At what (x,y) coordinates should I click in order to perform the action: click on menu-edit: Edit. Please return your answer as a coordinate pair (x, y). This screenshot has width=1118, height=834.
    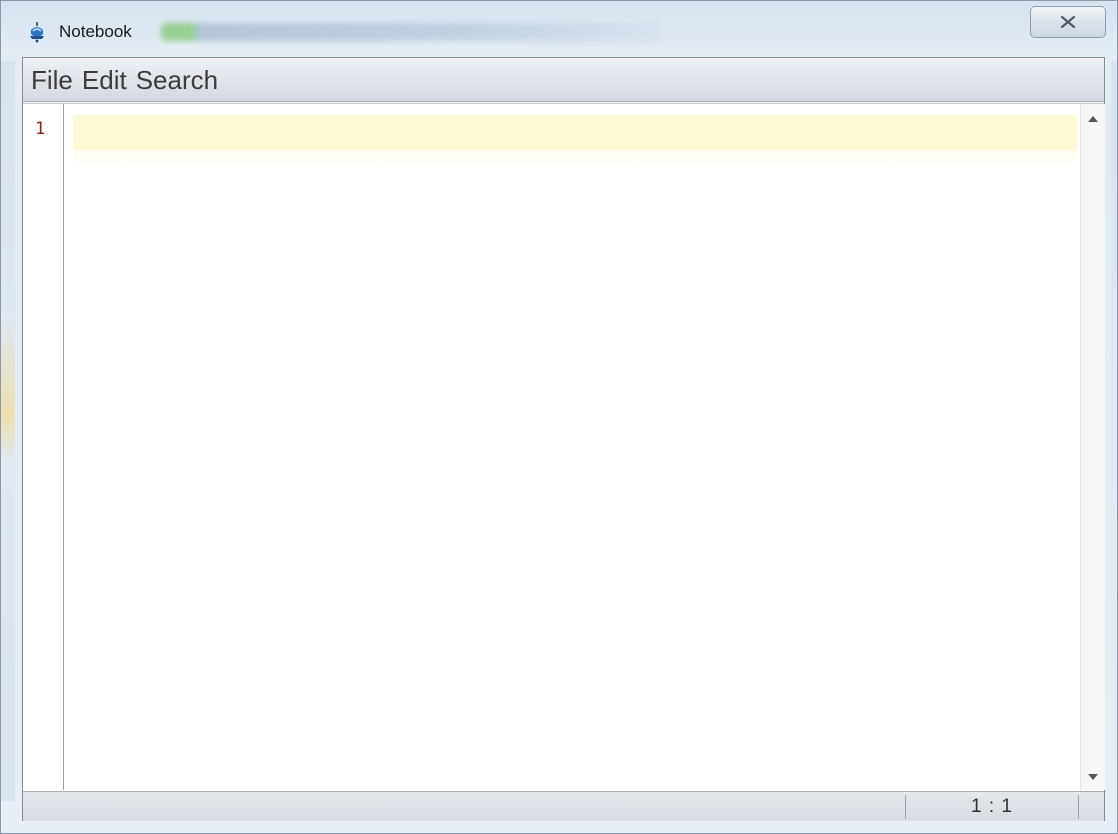
    Looking at the image, I should click on (104, 80).